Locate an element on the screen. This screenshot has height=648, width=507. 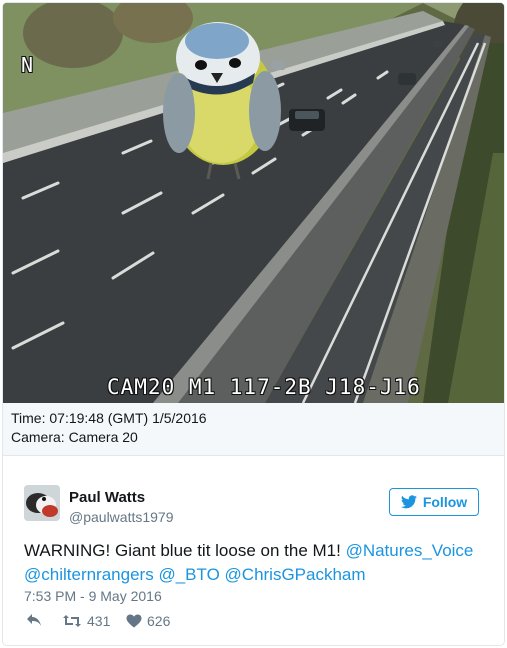
follow-button: Follow is located at coordinates (434, 502).